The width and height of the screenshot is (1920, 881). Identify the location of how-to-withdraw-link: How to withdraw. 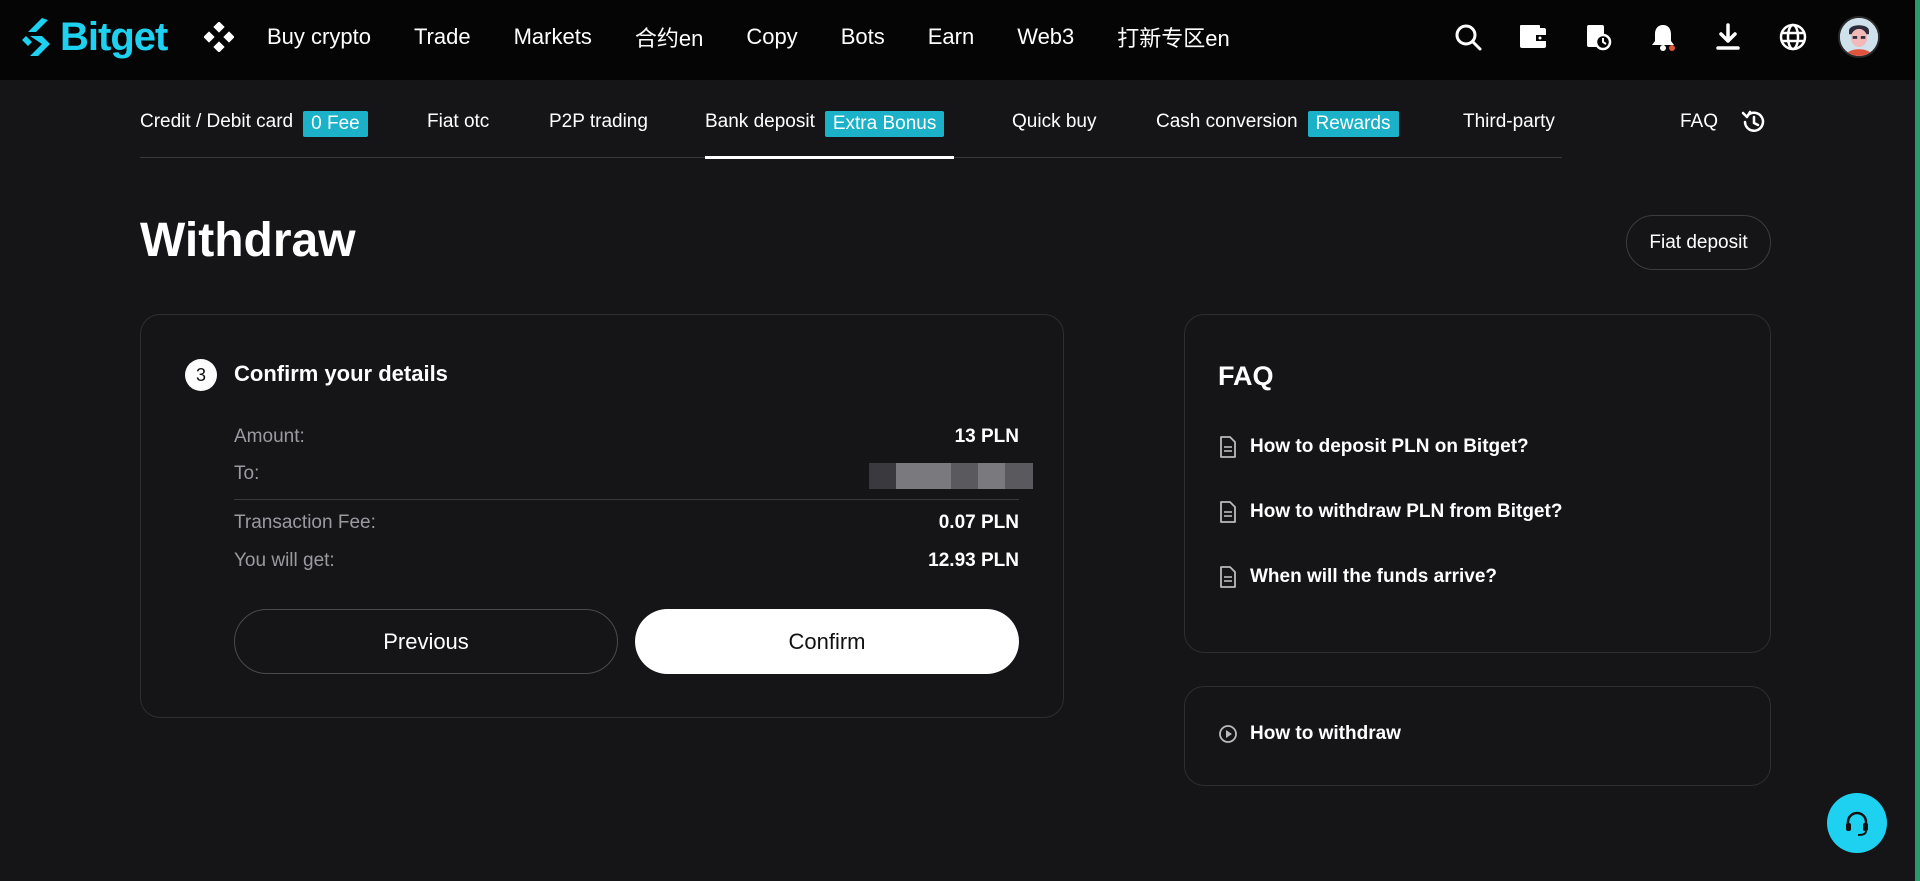
(1309, 734).